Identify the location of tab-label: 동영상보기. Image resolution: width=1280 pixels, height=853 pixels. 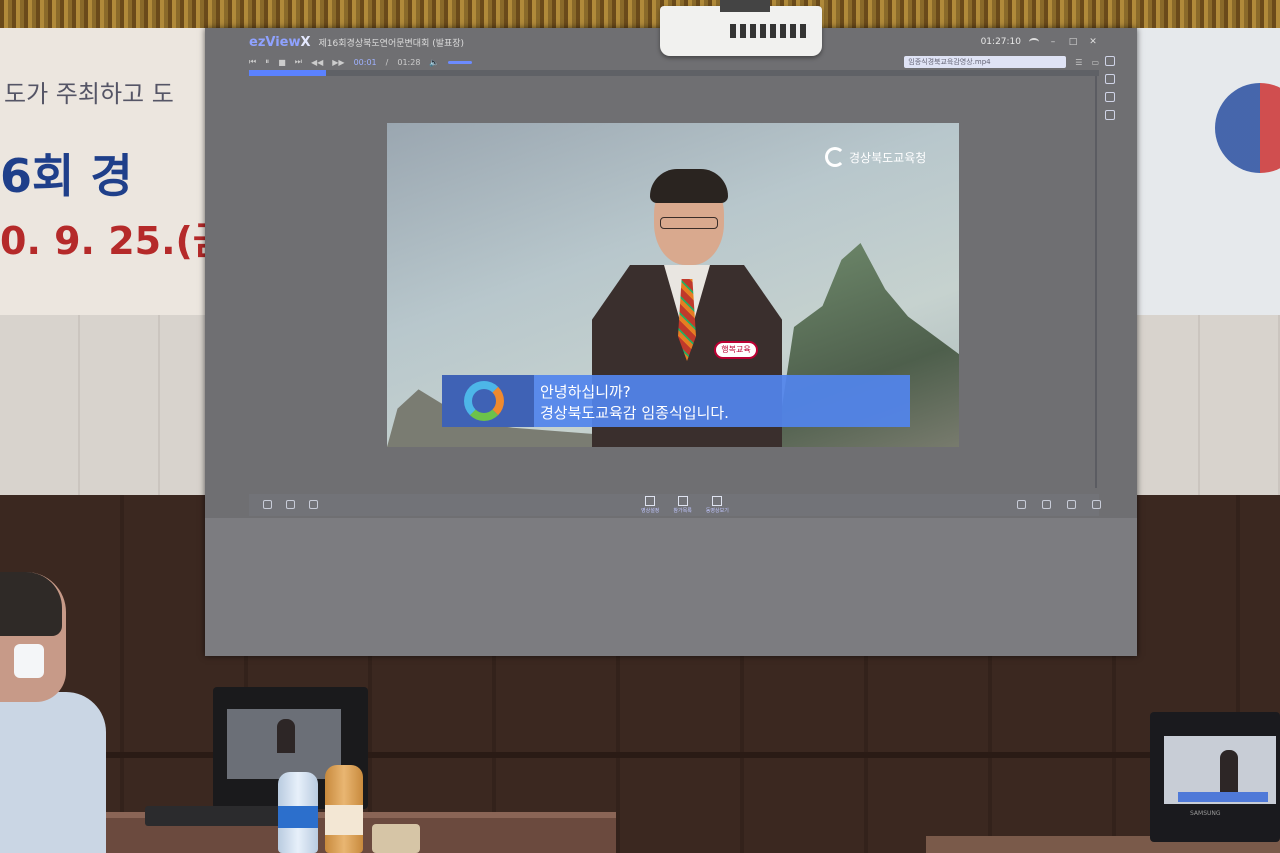
(717, 511).